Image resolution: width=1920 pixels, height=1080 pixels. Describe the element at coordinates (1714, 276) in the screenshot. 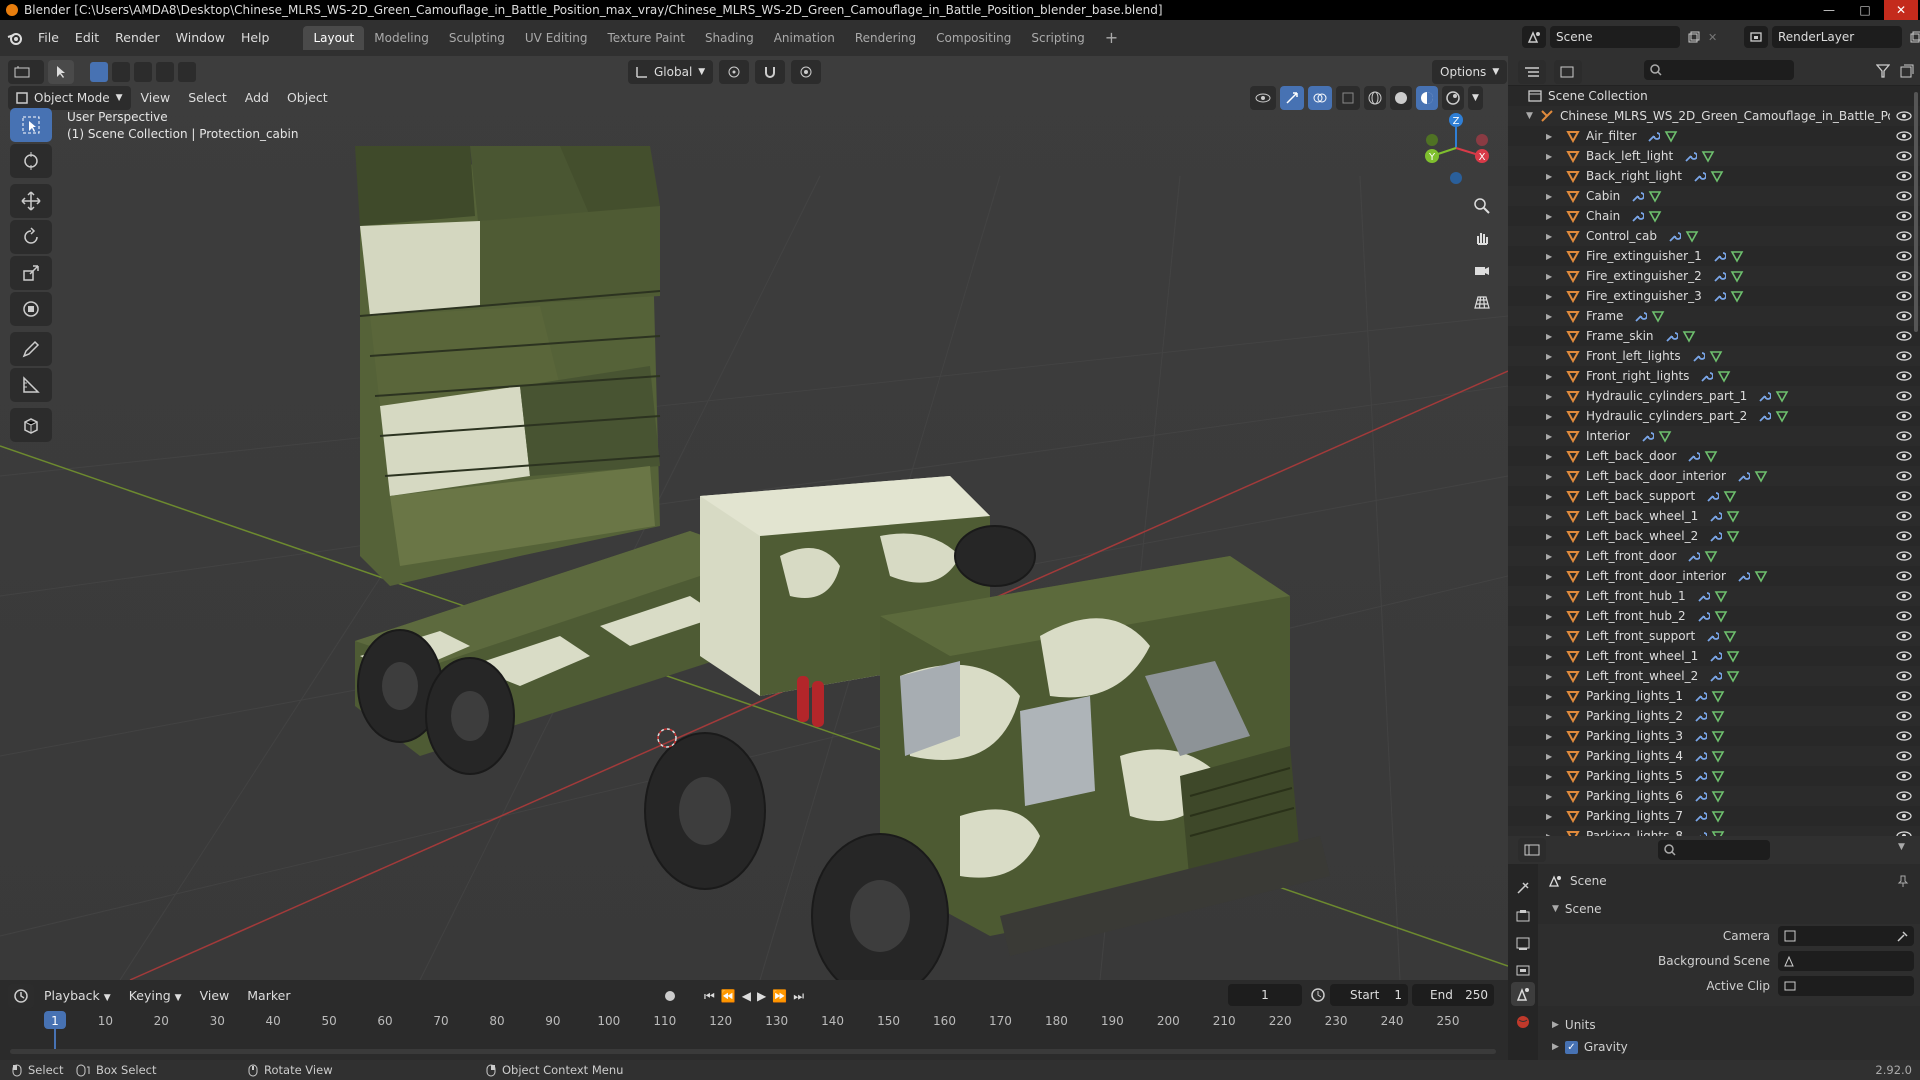

I see `outliner-row-object: ▶ Fire_extinguisher_2` at that location.